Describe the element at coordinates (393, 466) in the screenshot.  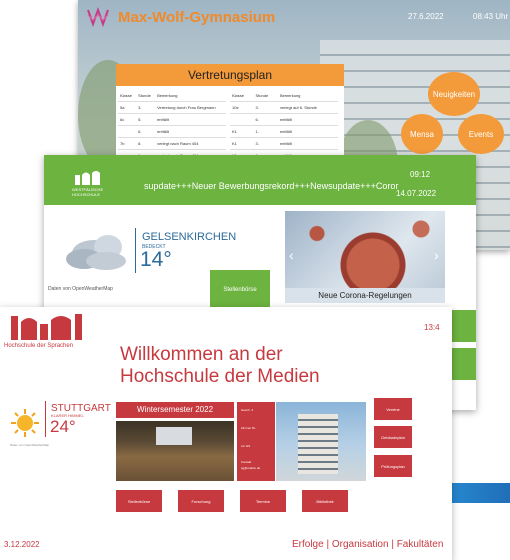
I see `exam-plan-button: Prüfungsplan` at that location.